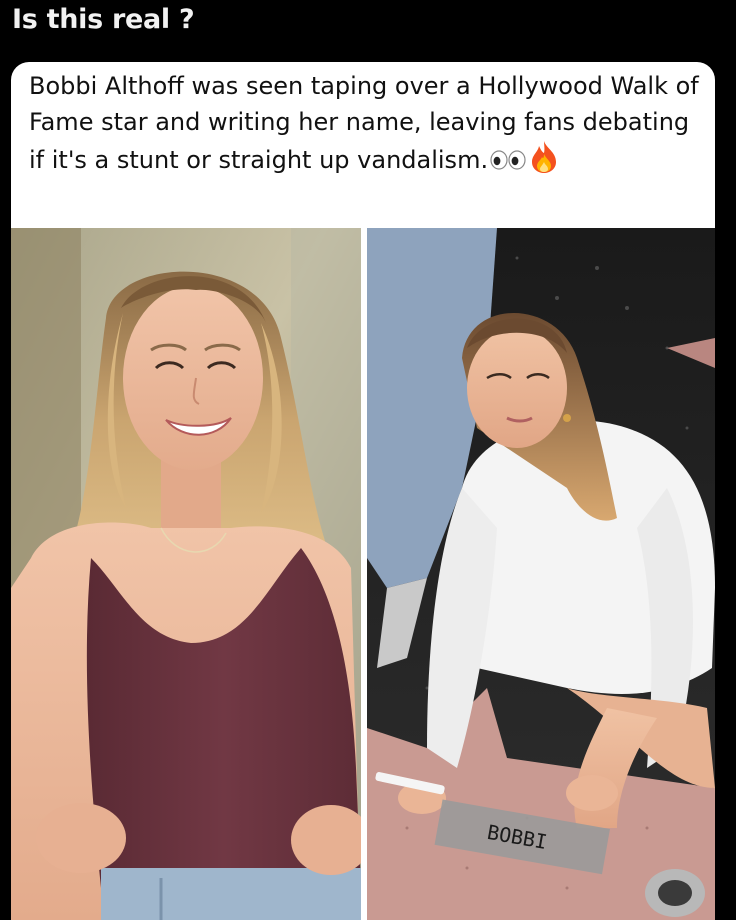  Describe the element at coordinates (103, 19) in the screenshot. I see `post-title: Is this real ?` at that location.